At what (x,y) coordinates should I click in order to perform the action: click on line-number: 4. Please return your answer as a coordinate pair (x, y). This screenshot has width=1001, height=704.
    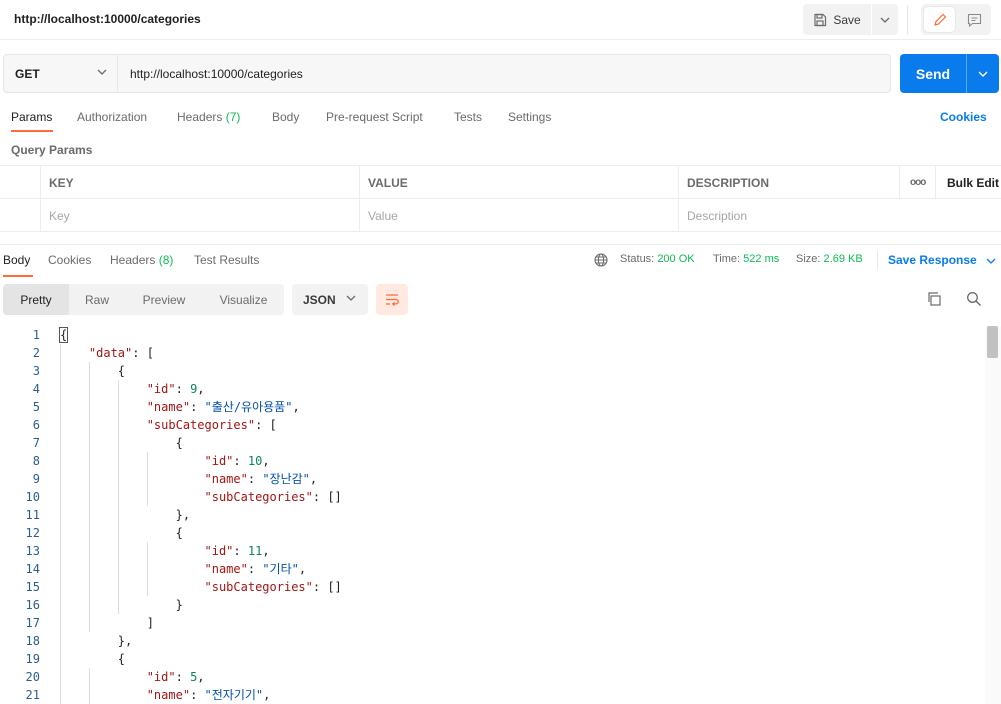
    Looking at the image, I should click on (36, 389).